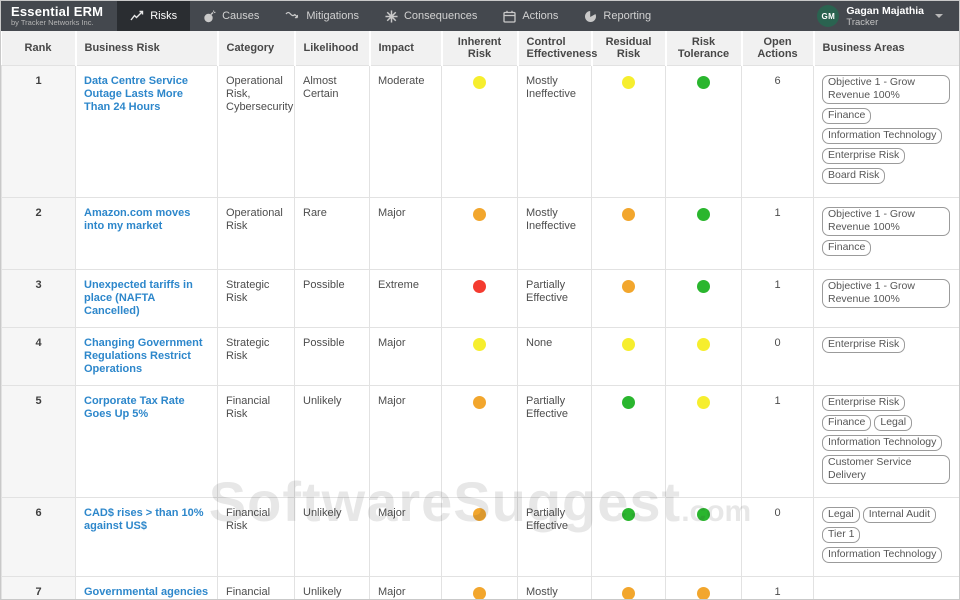  What do you see at coordinates (146, 220) in the screenshot?
I see `risk-link: Amazon.com moves into my market` at bounding box center [146, 220].